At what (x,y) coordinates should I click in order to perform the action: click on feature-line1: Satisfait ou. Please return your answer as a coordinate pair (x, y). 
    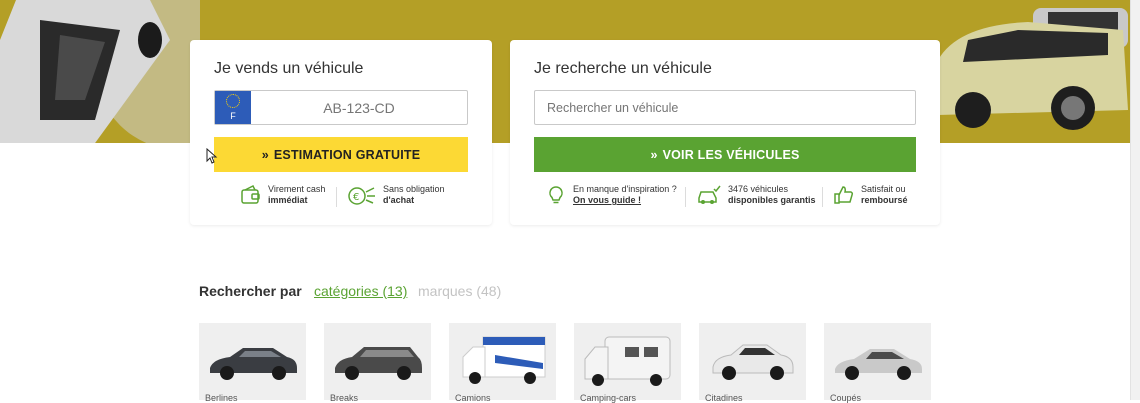
    Looking at the image, I should click on (883, 189).